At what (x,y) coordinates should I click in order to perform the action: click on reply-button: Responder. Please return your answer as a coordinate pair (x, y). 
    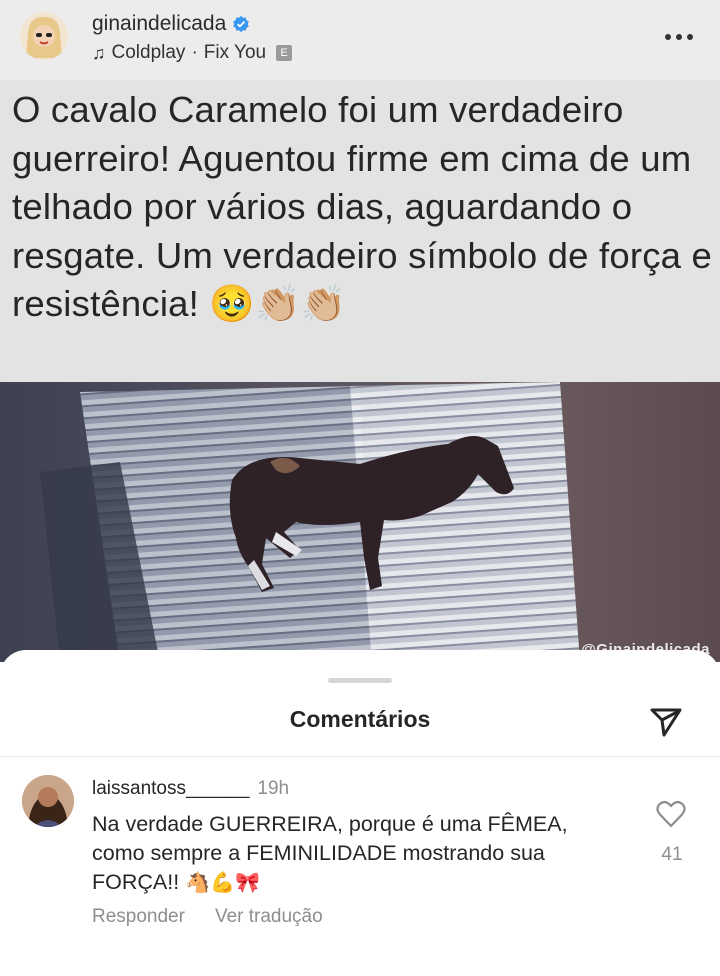
    Looking at the image, I should click on (138, 917).